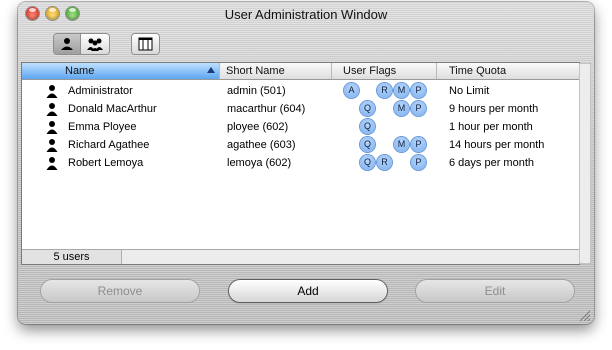  What do you see at coordinates (211, 70) in the screenshot?
I see `sort-ascending-icon` at bounding box center [211, 70].